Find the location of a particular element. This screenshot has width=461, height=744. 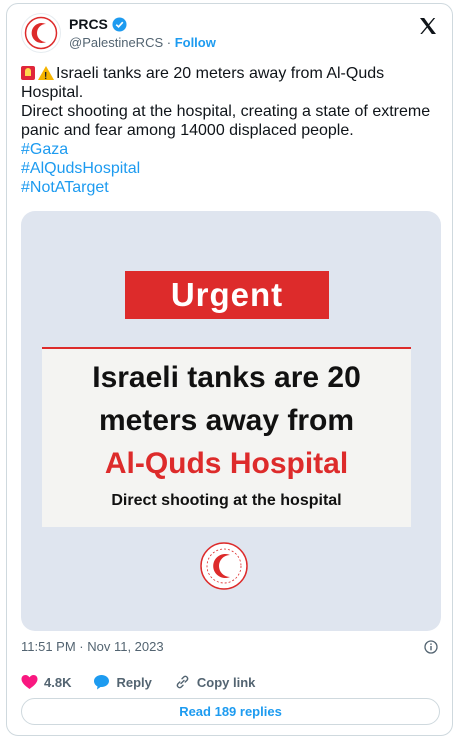

copy-link-label: Copy link is located at coordinates (226, 682).